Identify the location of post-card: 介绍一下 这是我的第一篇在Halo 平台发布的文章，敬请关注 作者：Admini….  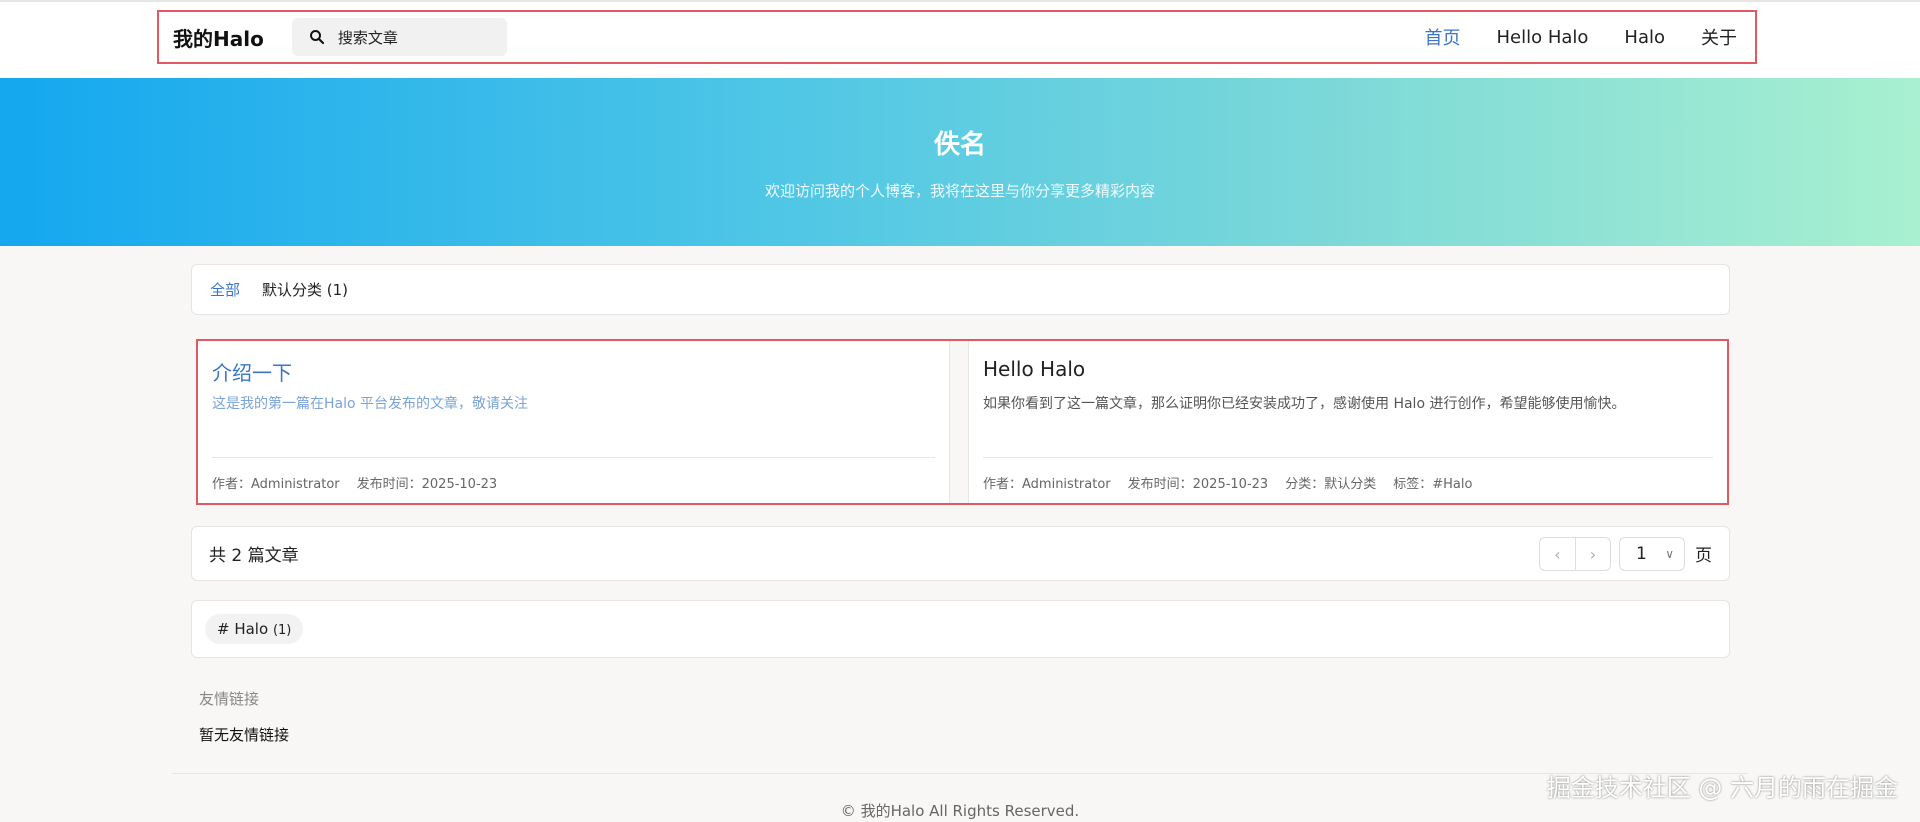
(574, 422).